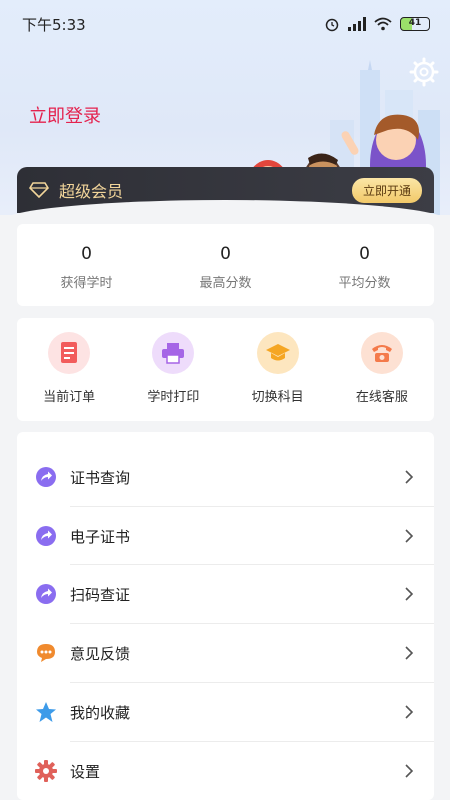 This screenshot has height=800, width=450. What do you see at coordinates (225, 712) in the screenshot?
I see `menu-item-favorites: 我的收藏` at bounding box center [225, 712].